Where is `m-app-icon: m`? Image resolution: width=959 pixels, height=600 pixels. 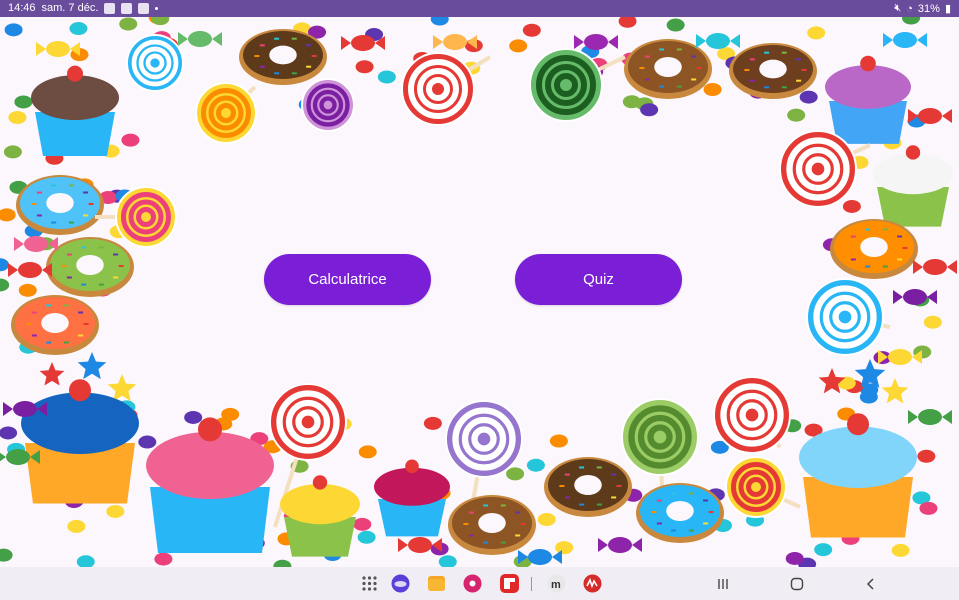
m-app-icon: m is located at coordinates (556, 583).